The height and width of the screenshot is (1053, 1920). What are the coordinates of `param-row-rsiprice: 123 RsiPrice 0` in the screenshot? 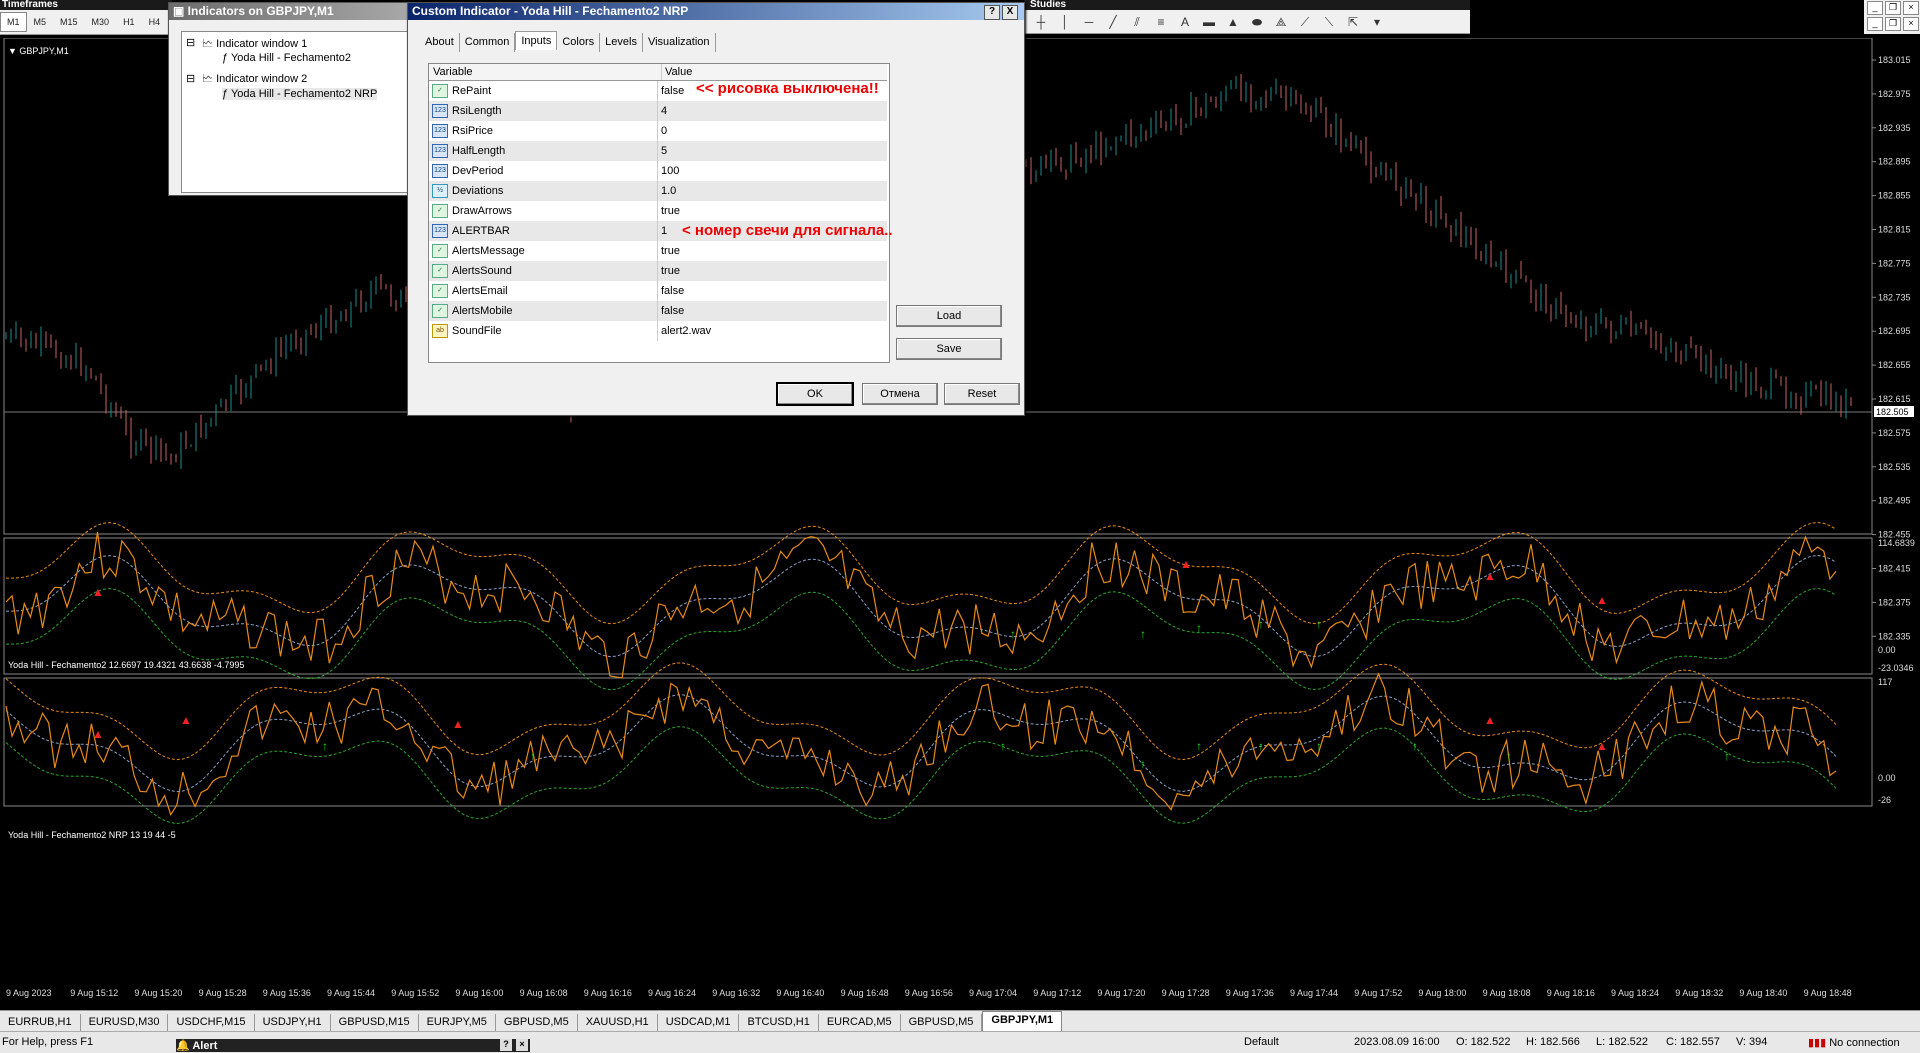 It's located at (658, 131).